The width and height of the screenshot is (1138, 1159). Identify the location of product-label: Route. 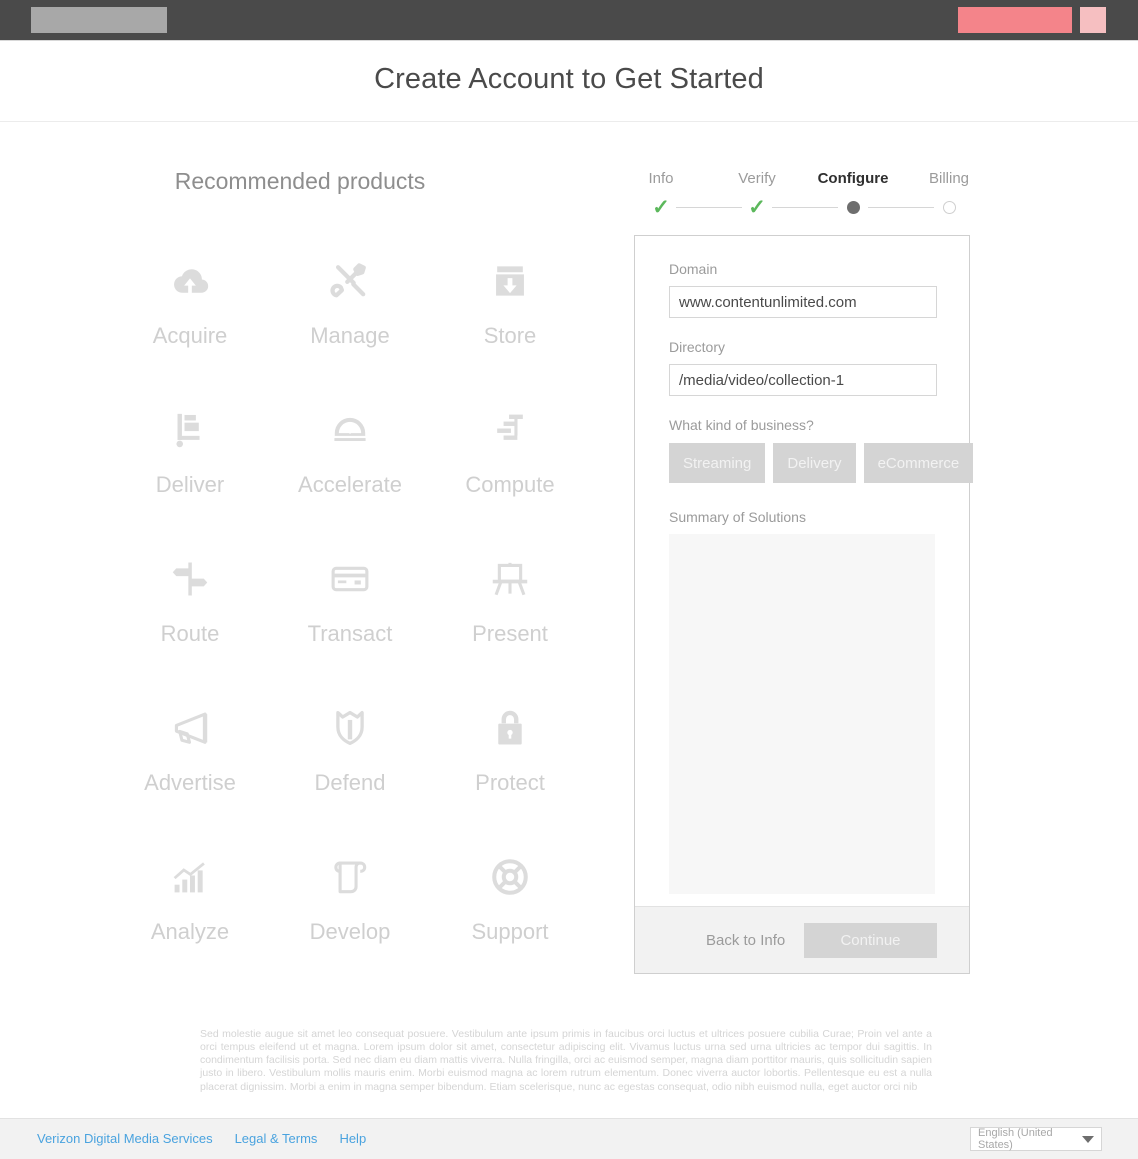
(190, 633).